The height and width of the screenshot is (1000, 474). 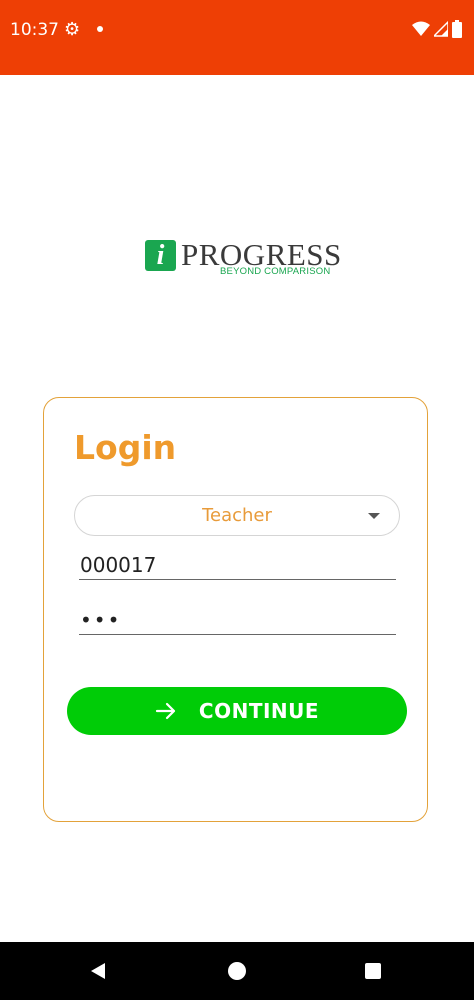 What do you see at coordinates (125, 447) in the screenshot?
I see `login-title: Login` at bounding box center [125, 447].